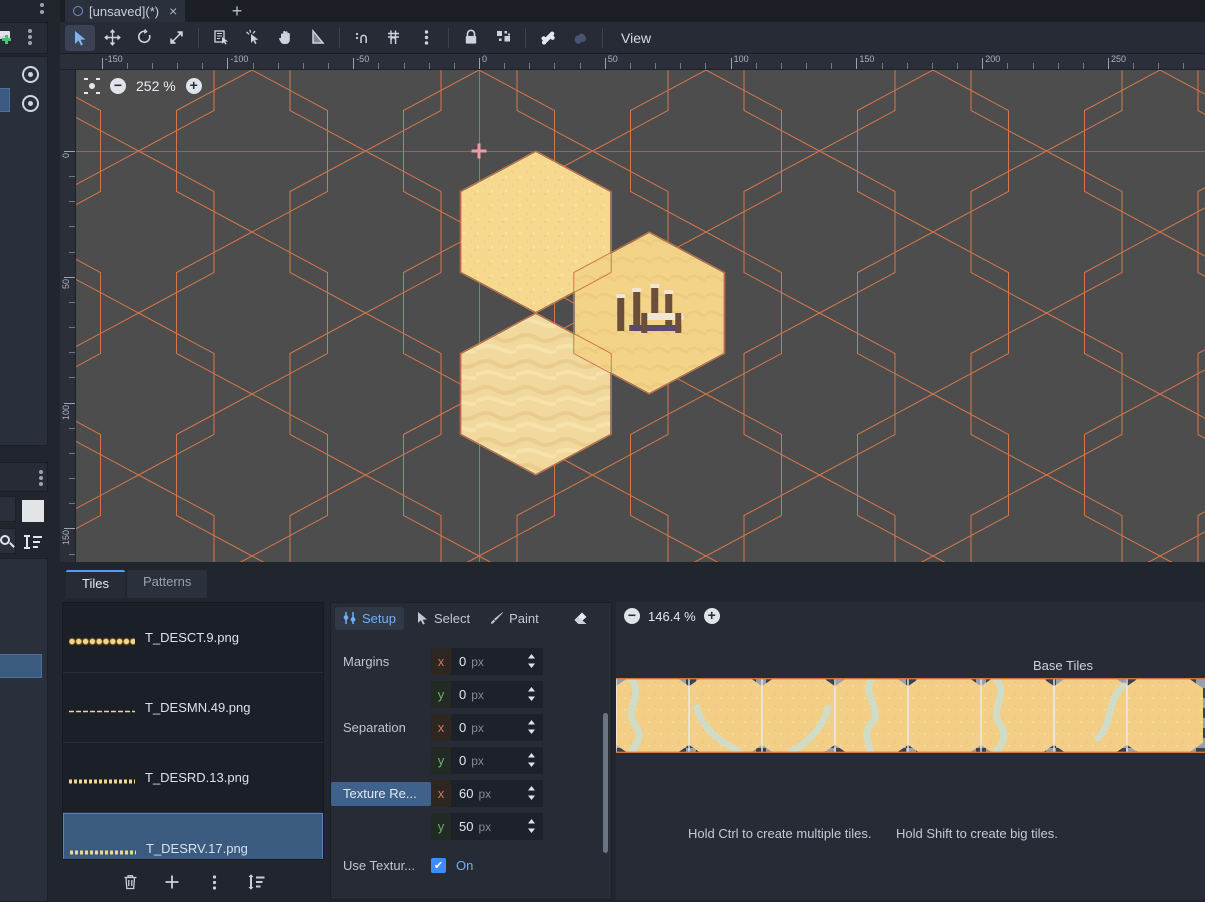 This screenshot has width=1205, height=902. What do you see at coordinates (711, 616) in the screenshot?
I see `atlas-zoom-in-button: +` at bounding box center [711, 616].